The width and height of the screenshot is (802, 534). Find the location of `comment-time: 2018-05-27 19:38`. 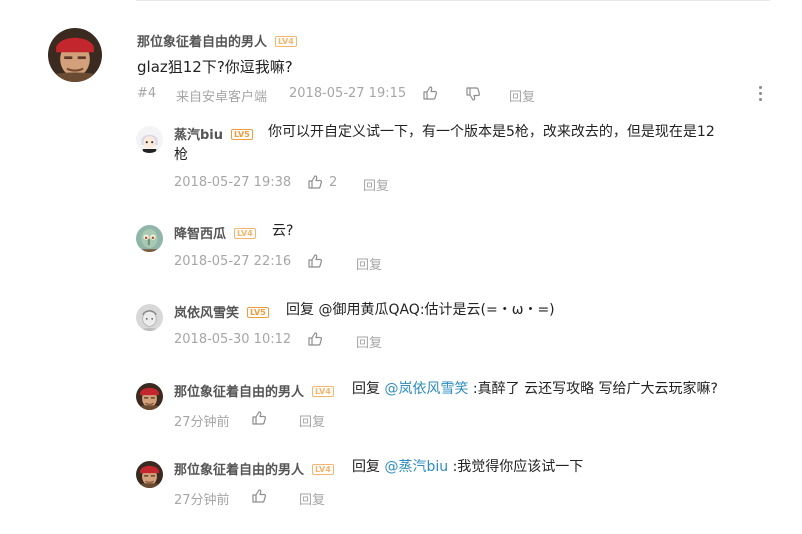

comment-time: 2018-05-27 19:38 is located at coordinates (233, 182).